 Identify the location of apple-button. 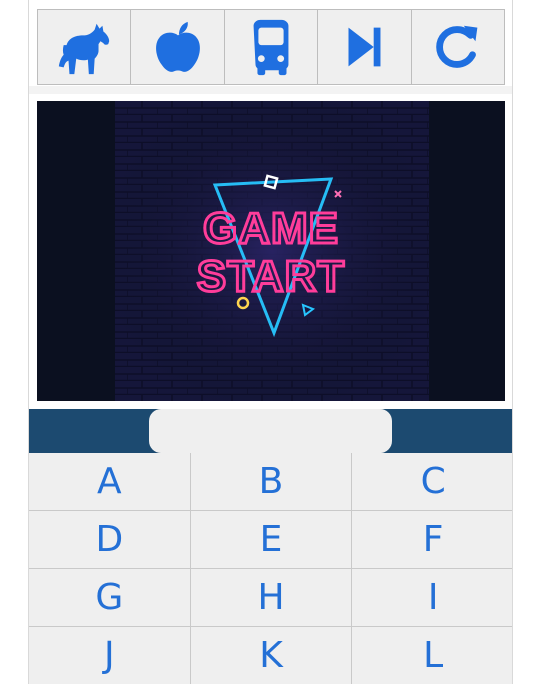
(178, 47).